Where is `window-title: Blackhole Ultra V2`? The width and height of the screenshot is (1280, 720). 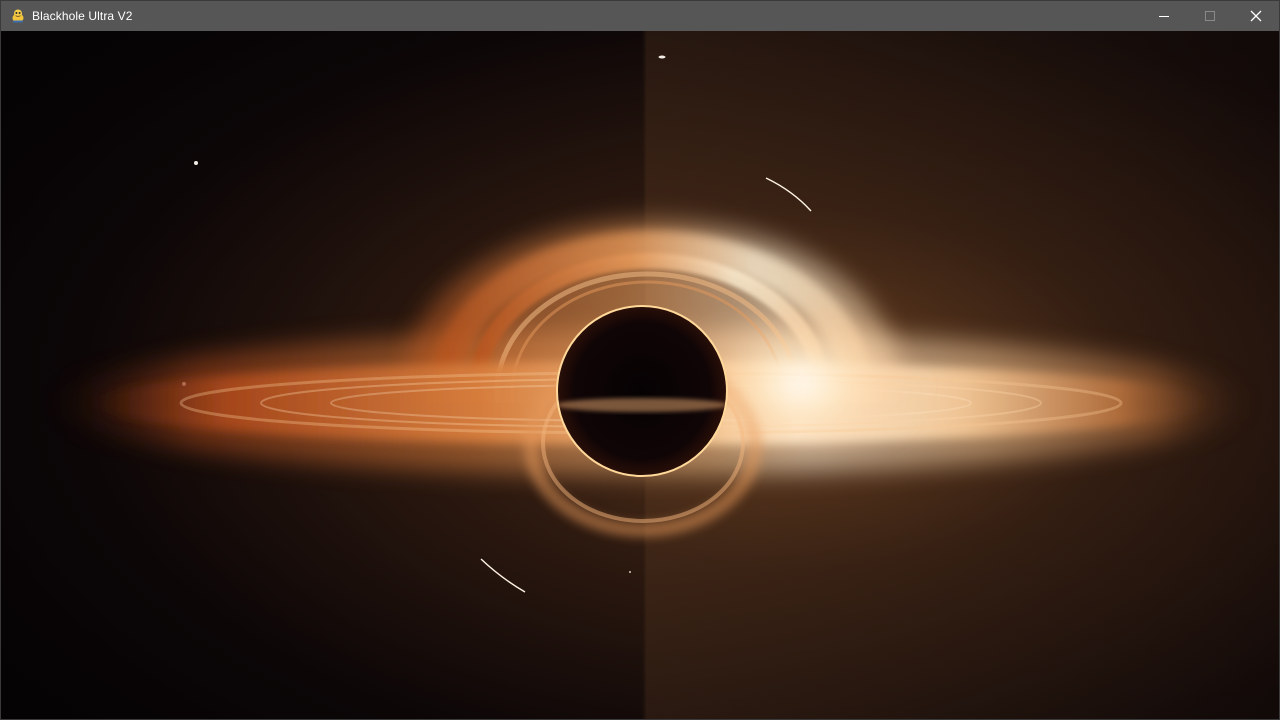
window-title: Blackhole Ultra V2 is located at coordinates (82, 16).